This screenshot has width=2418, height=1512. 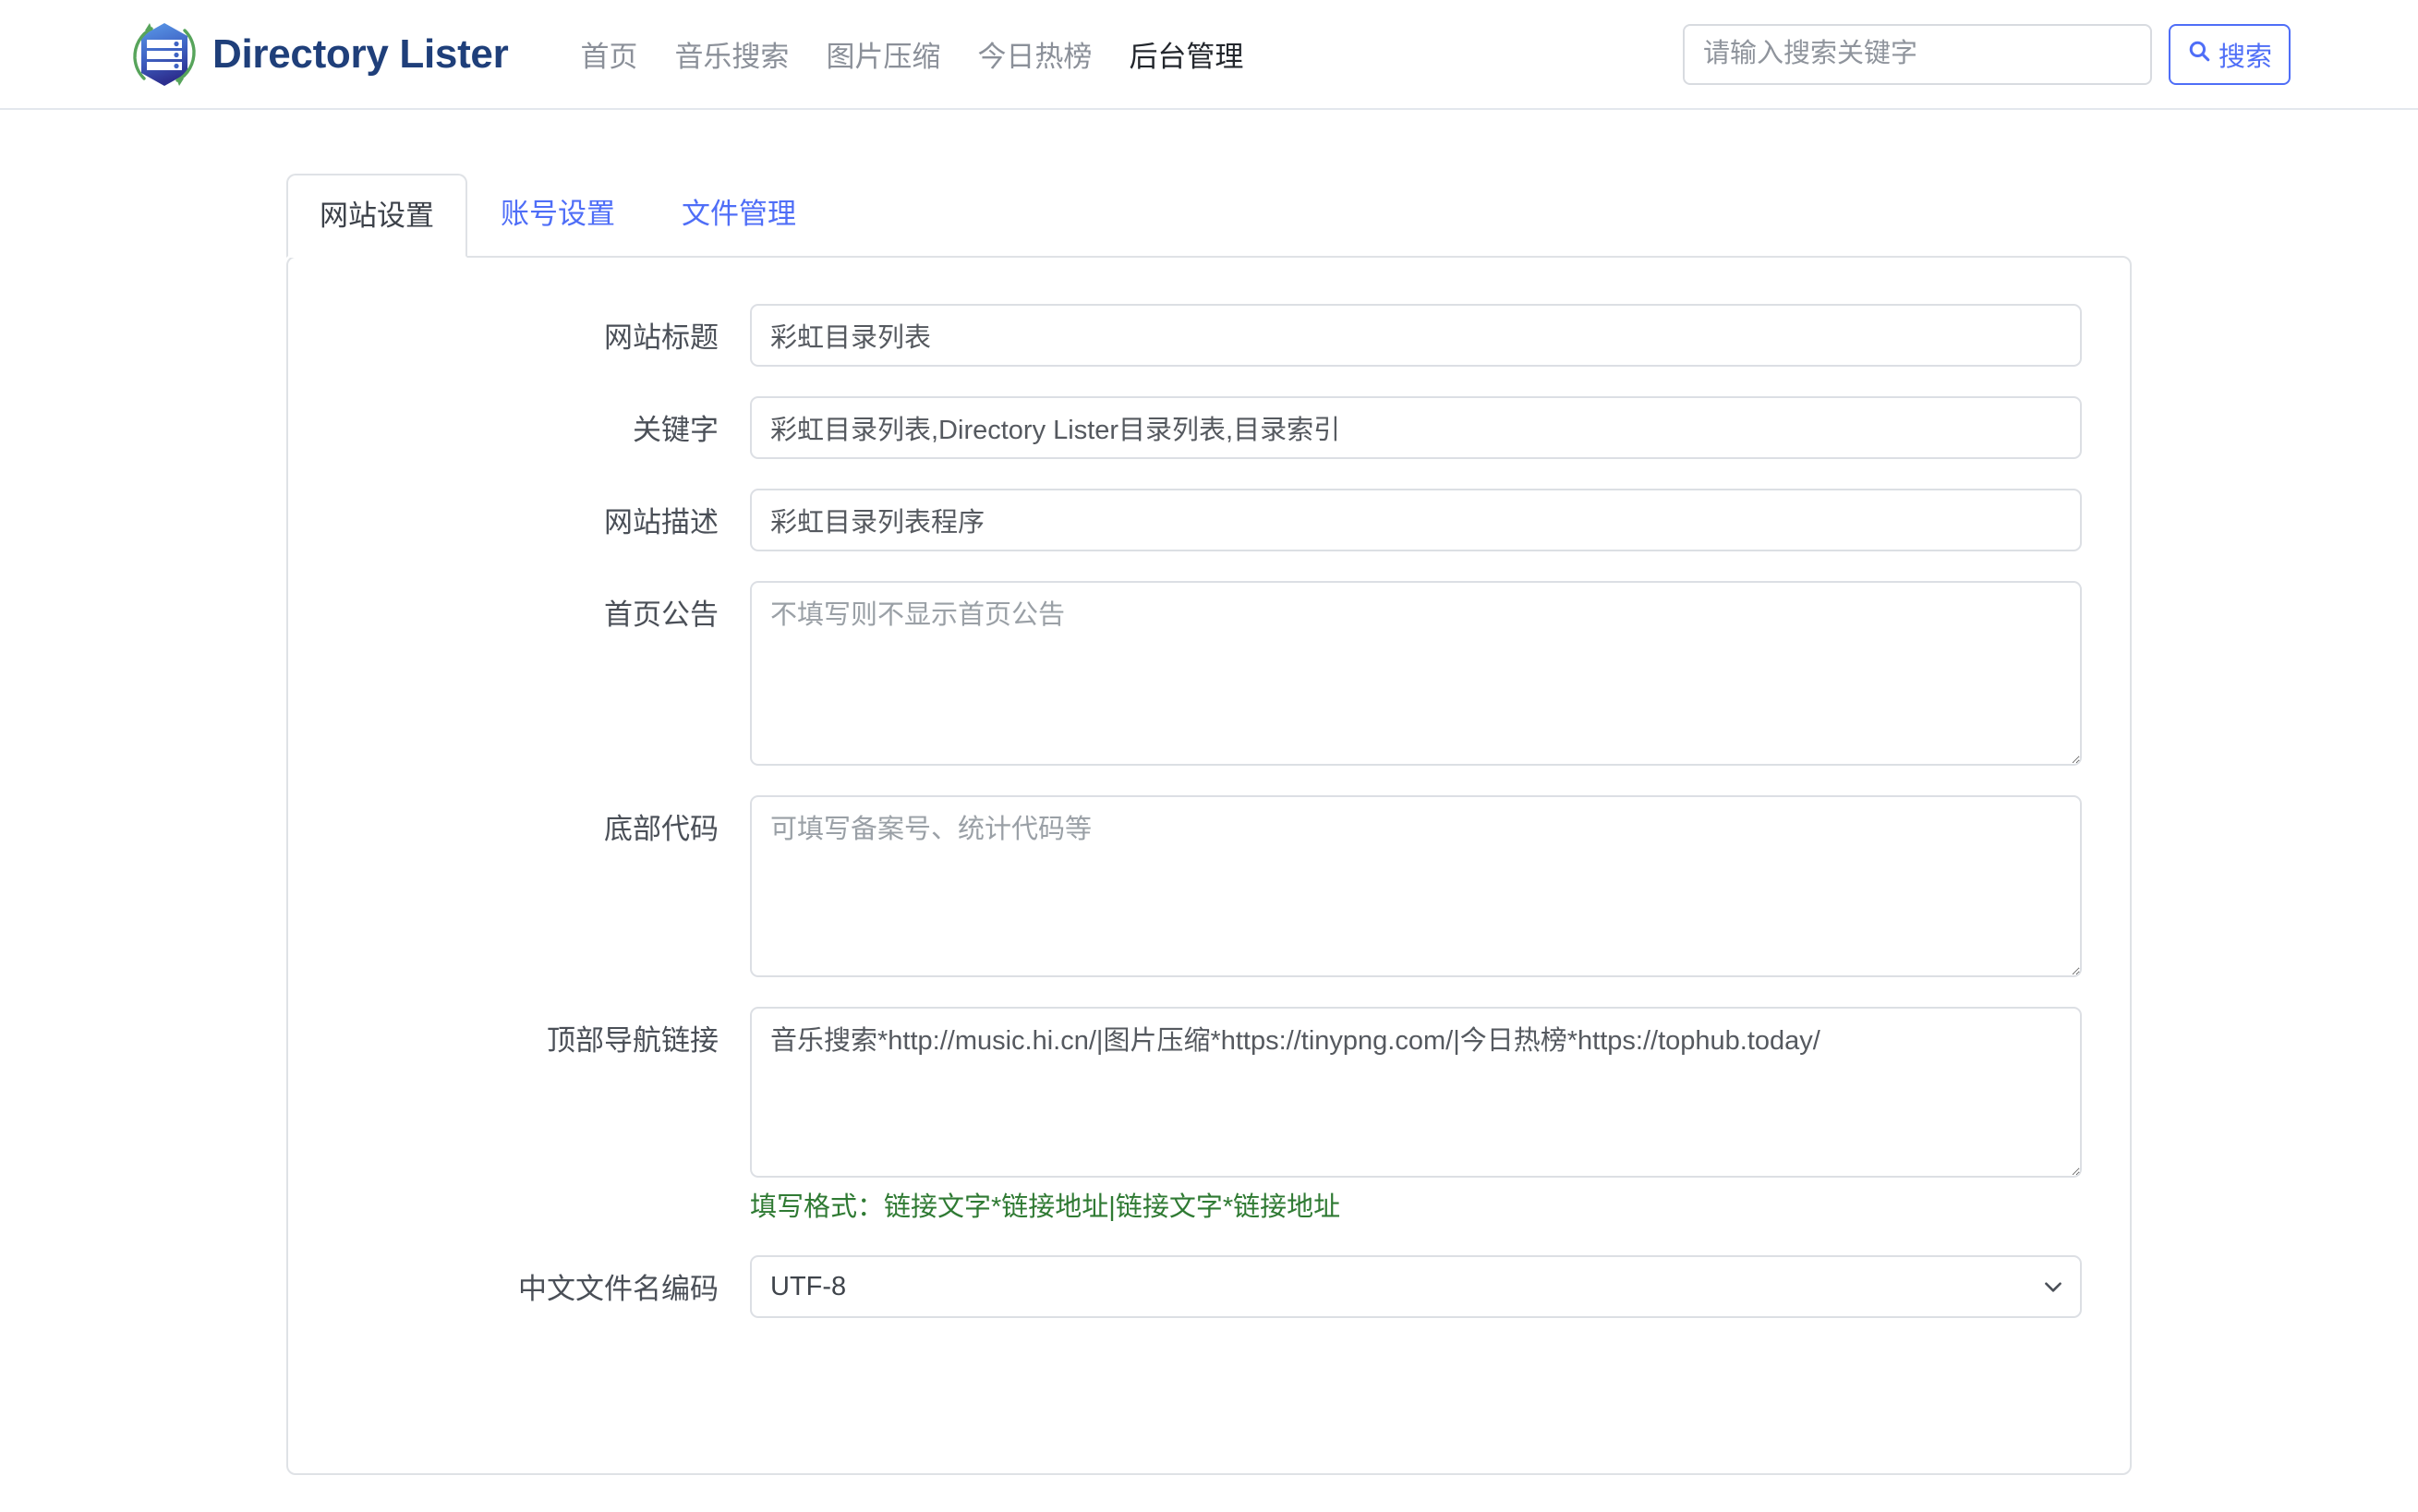 What do you see at coordinates (661, 829) in the screenshot?
I see `label-footer-code: 底部代码` at bounding box center [661, 829].